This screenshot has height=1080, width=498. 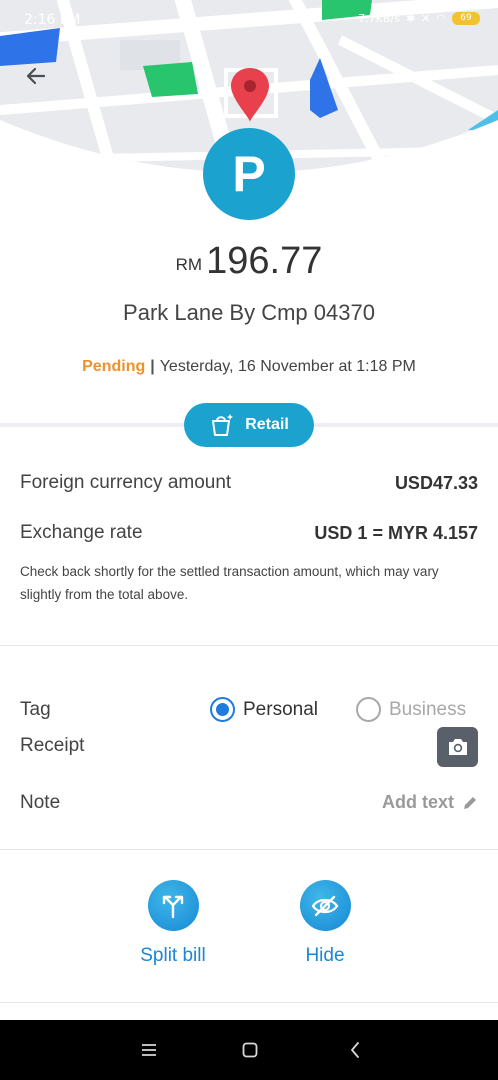 I want to click on hide-button: Hide, so click(x=325, y=923).